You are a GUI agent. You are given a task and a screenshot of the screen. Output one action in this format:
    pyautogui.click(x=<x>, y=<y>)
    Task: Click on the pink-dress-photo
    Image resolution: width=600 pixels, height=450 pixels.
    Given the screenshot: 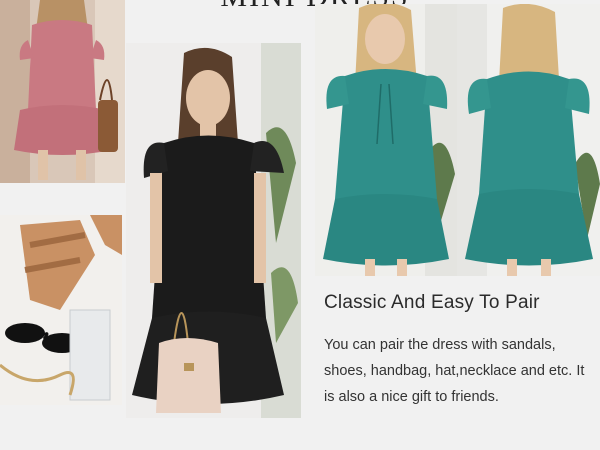 What is the action you would take?
    pyautogui.click(x=62, y=91)
    